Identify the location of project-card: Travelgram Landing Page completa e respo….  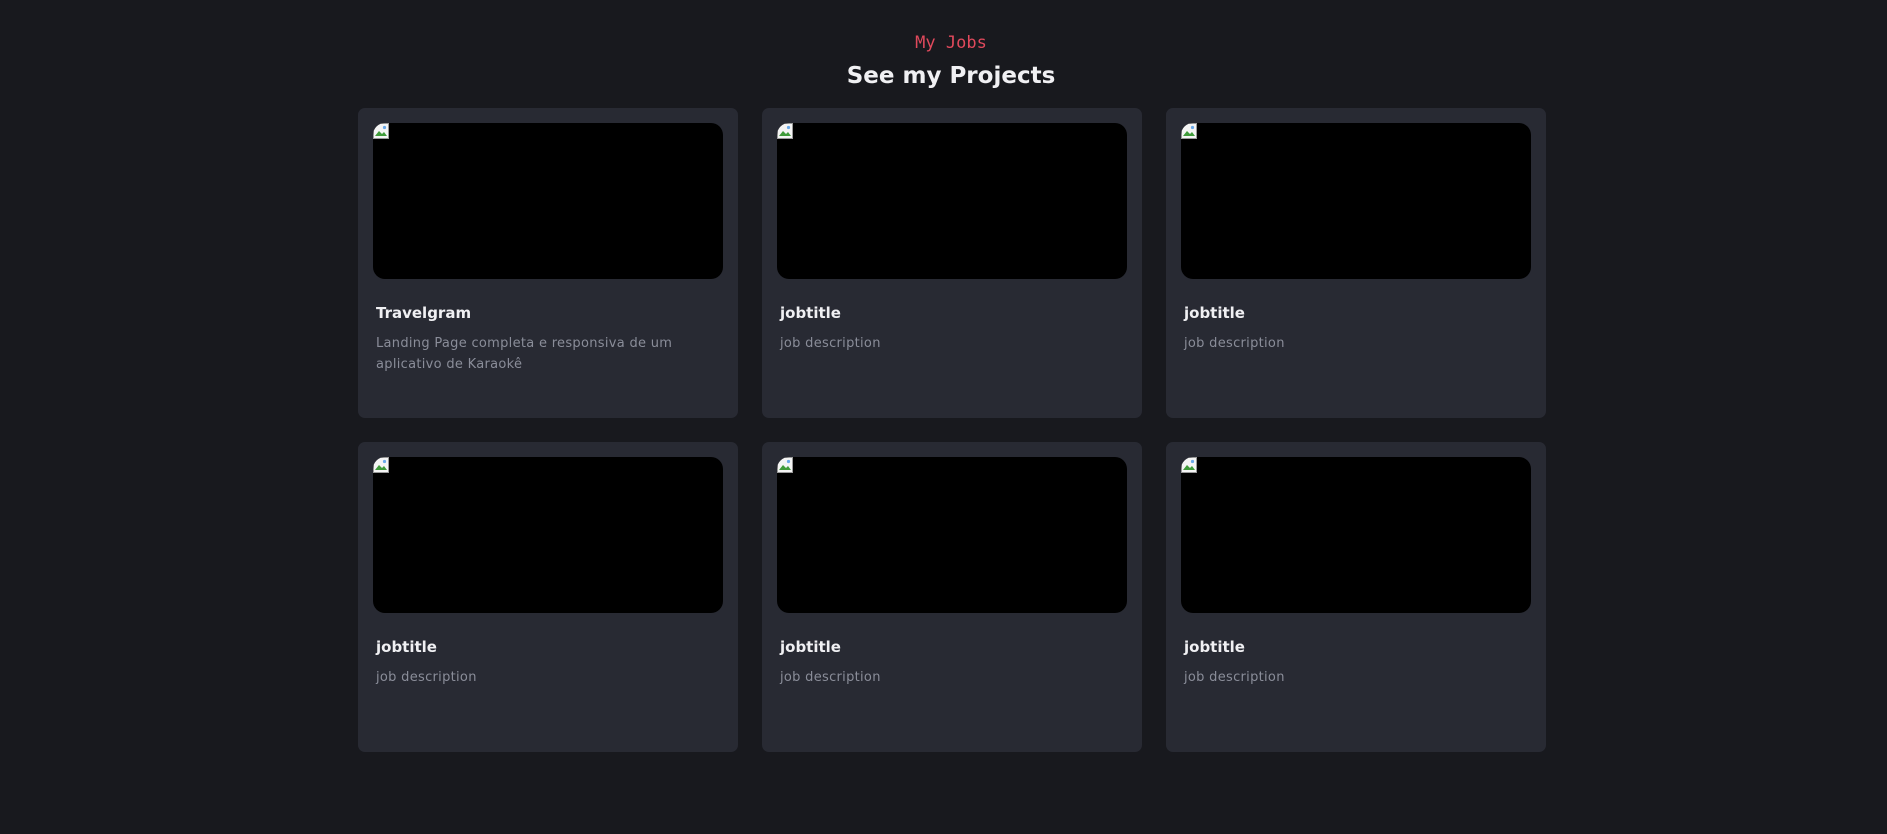
(548, 263).